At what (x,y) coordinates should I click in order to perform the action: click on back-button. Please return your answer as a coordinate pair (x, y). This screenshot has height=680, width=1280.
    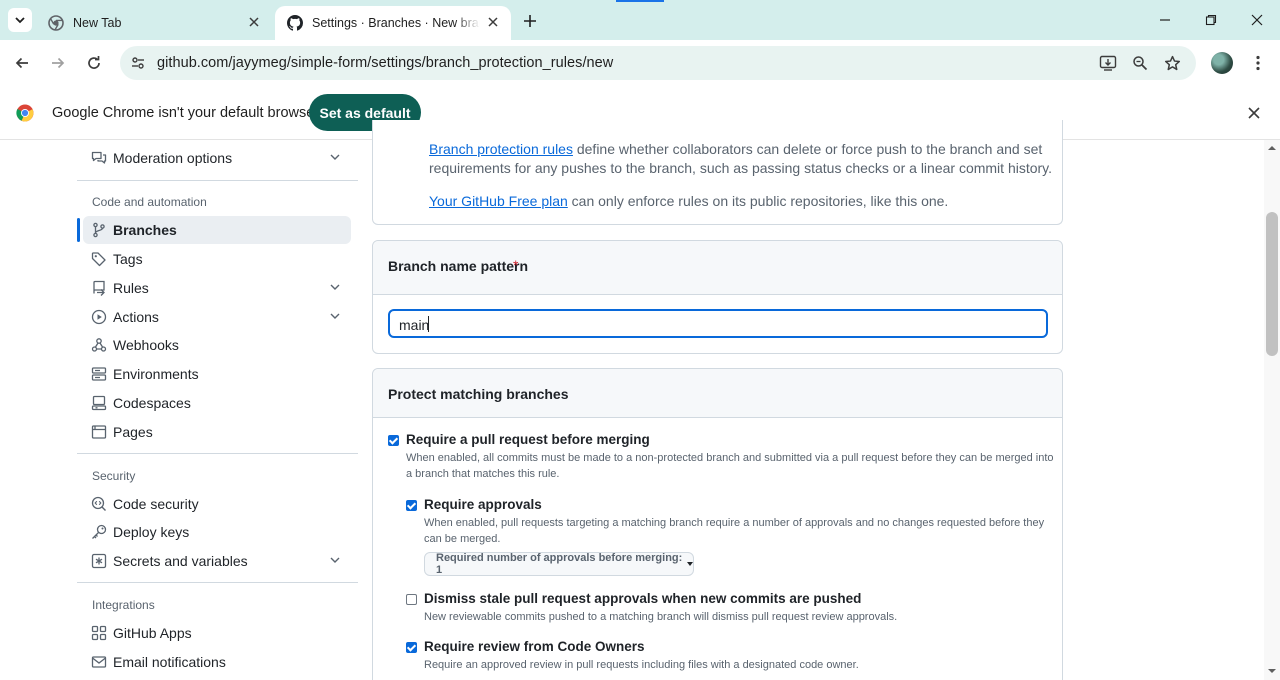
    Looking at the image, I should click on (22, 63).